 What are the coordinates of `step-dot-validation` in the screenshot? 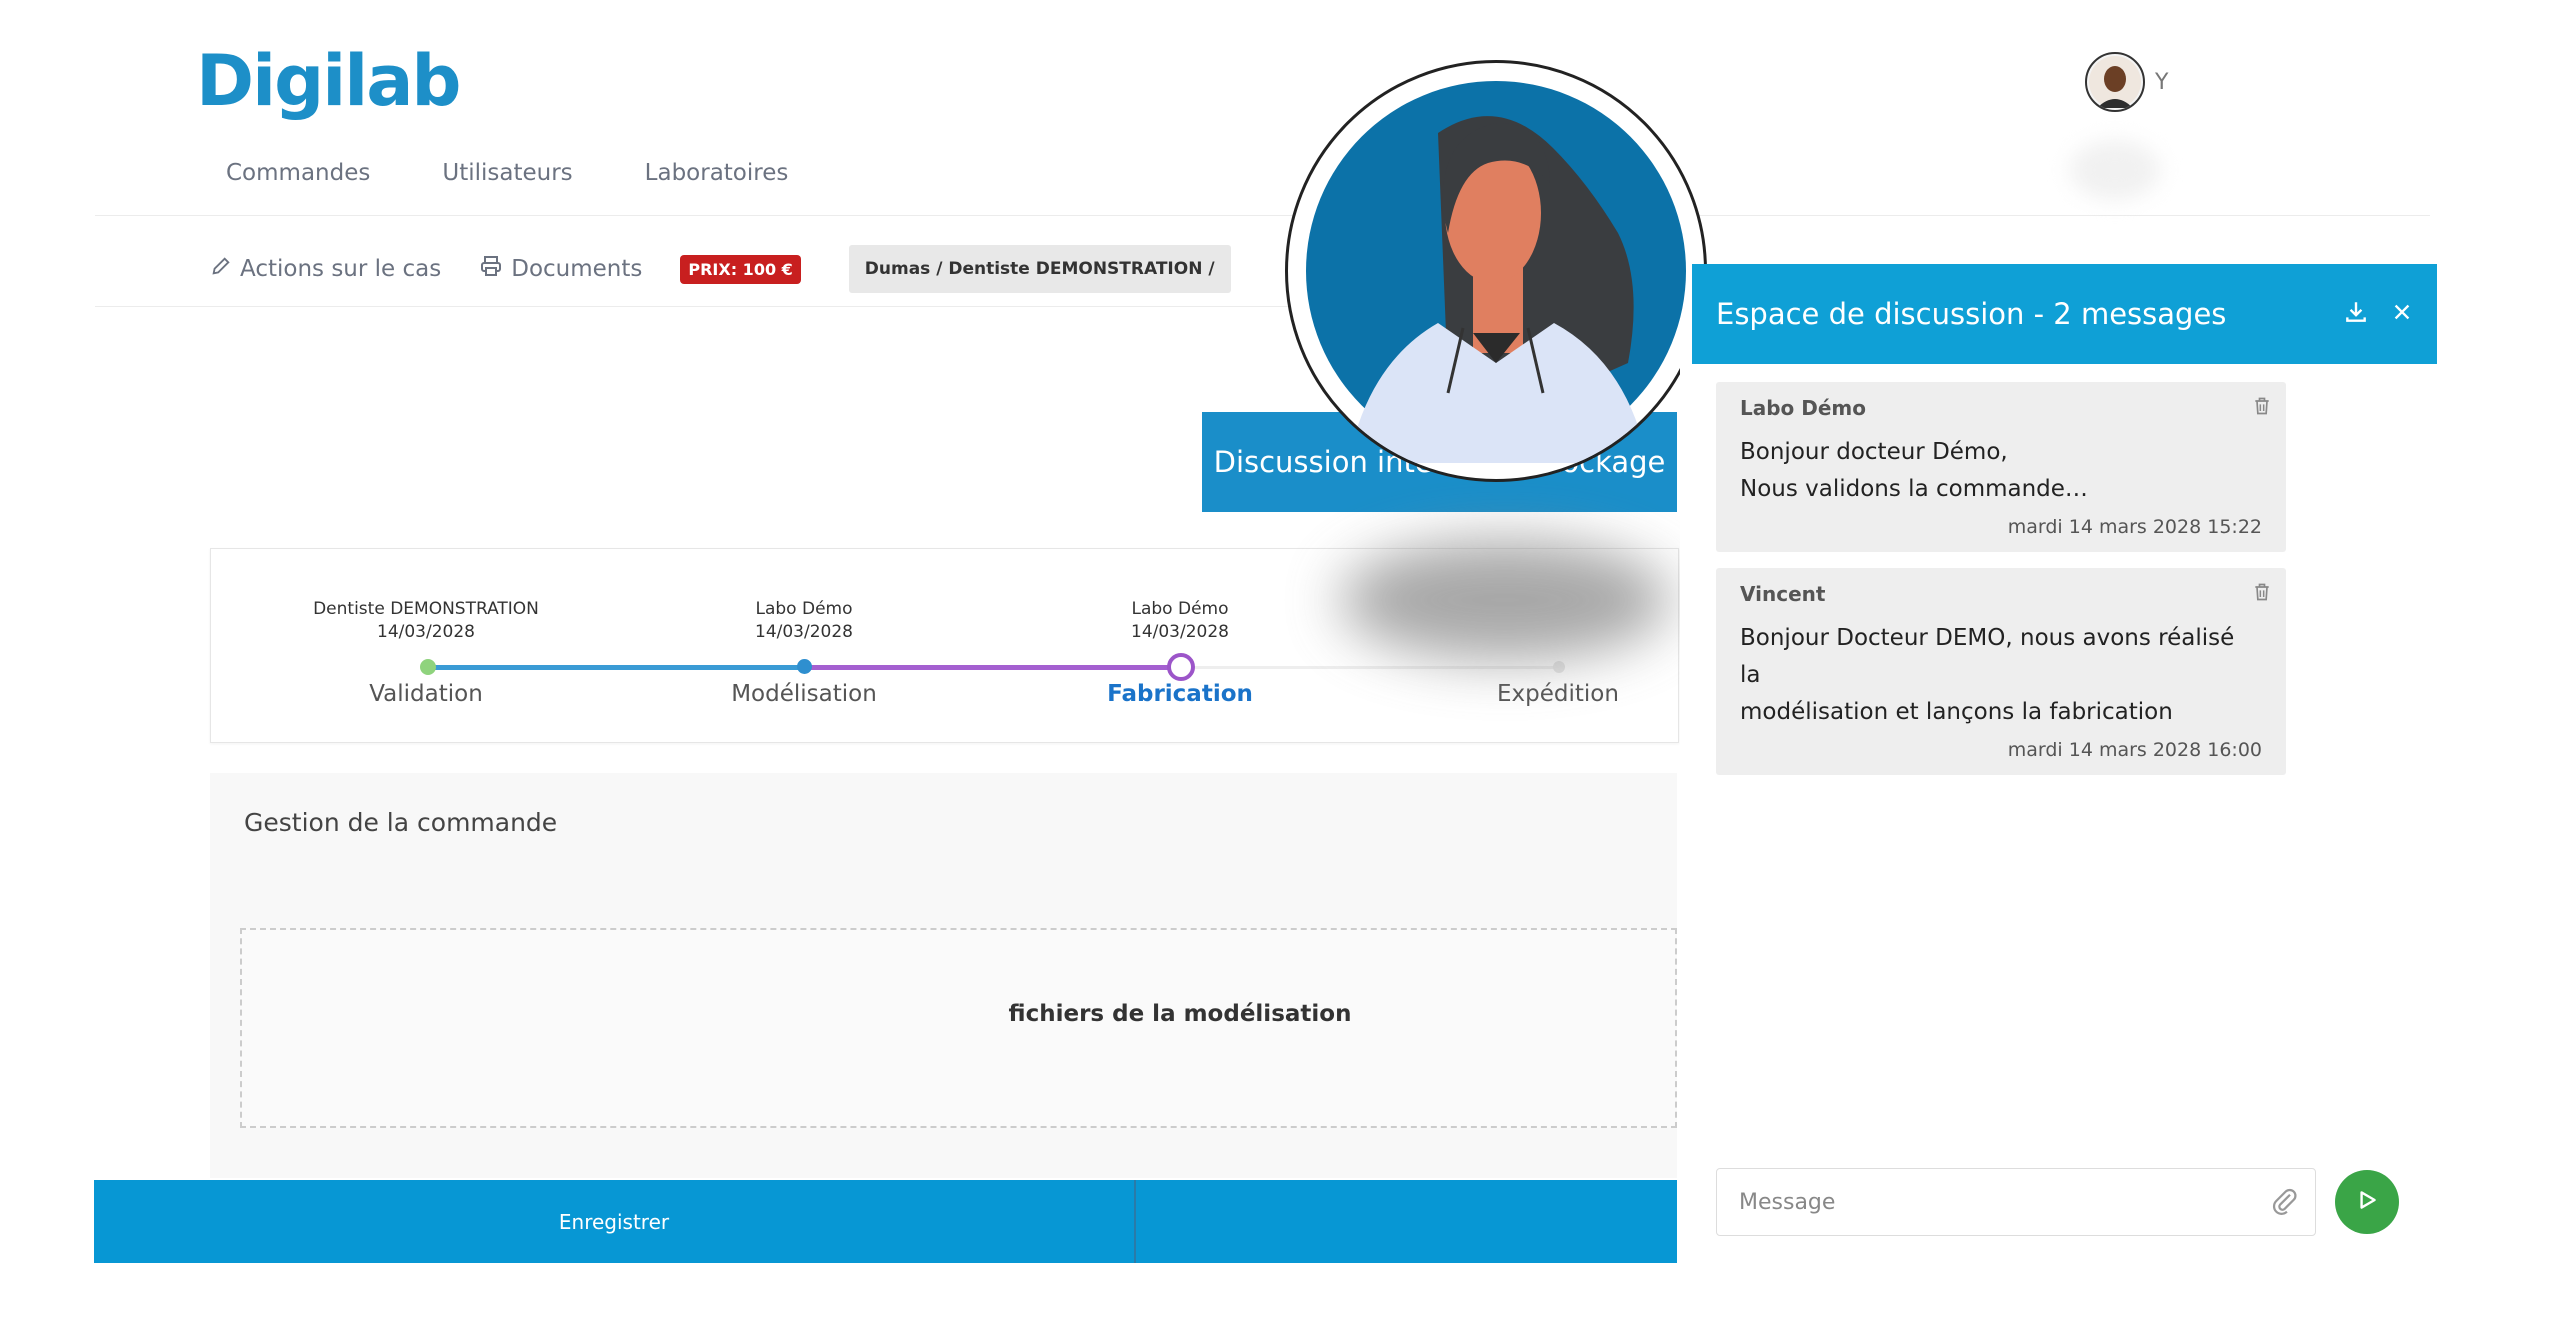 It's located at (428, 667).